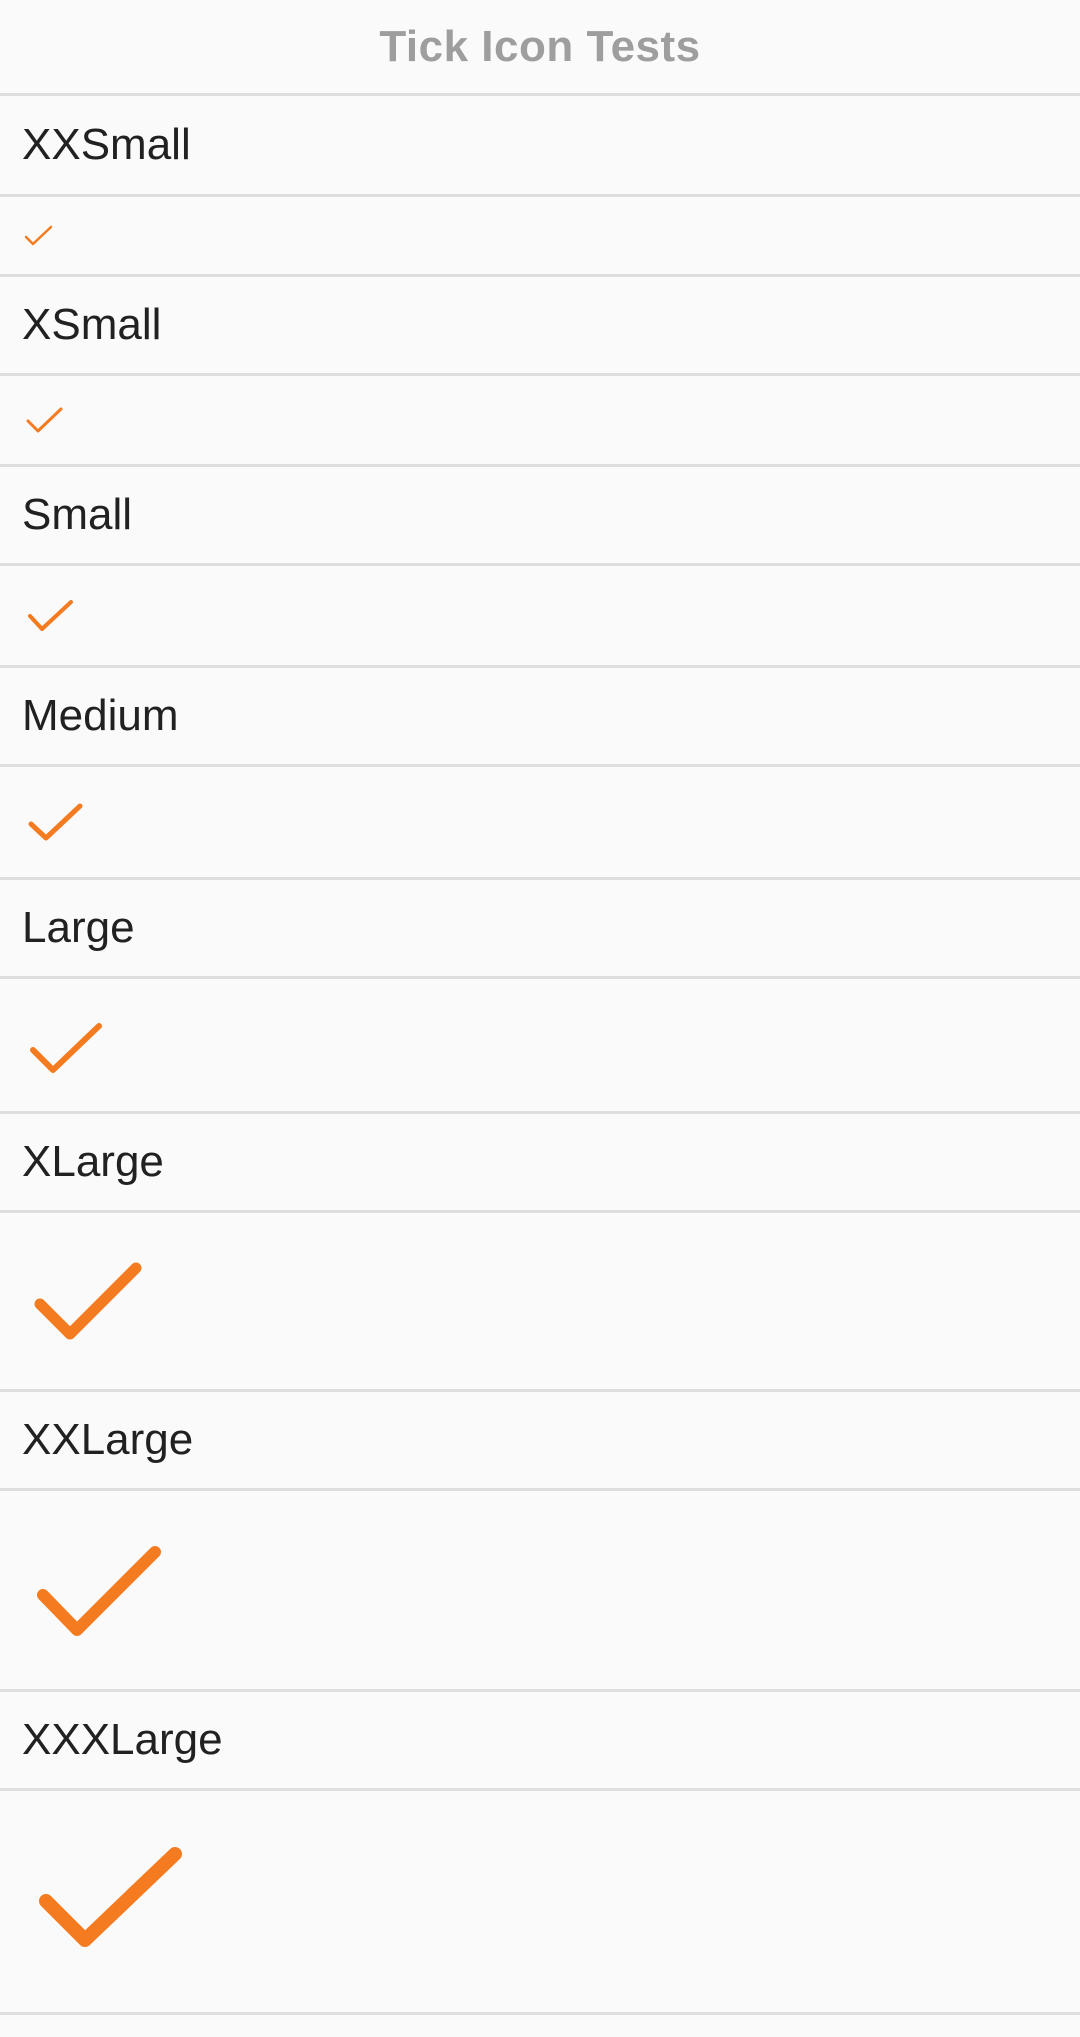 Image resolution: width=1080 pixels, height=2037 pixels. Describe the element at coordinates (540, 1302) in the screenshot. I see `tick-row-xlarge` at that location.